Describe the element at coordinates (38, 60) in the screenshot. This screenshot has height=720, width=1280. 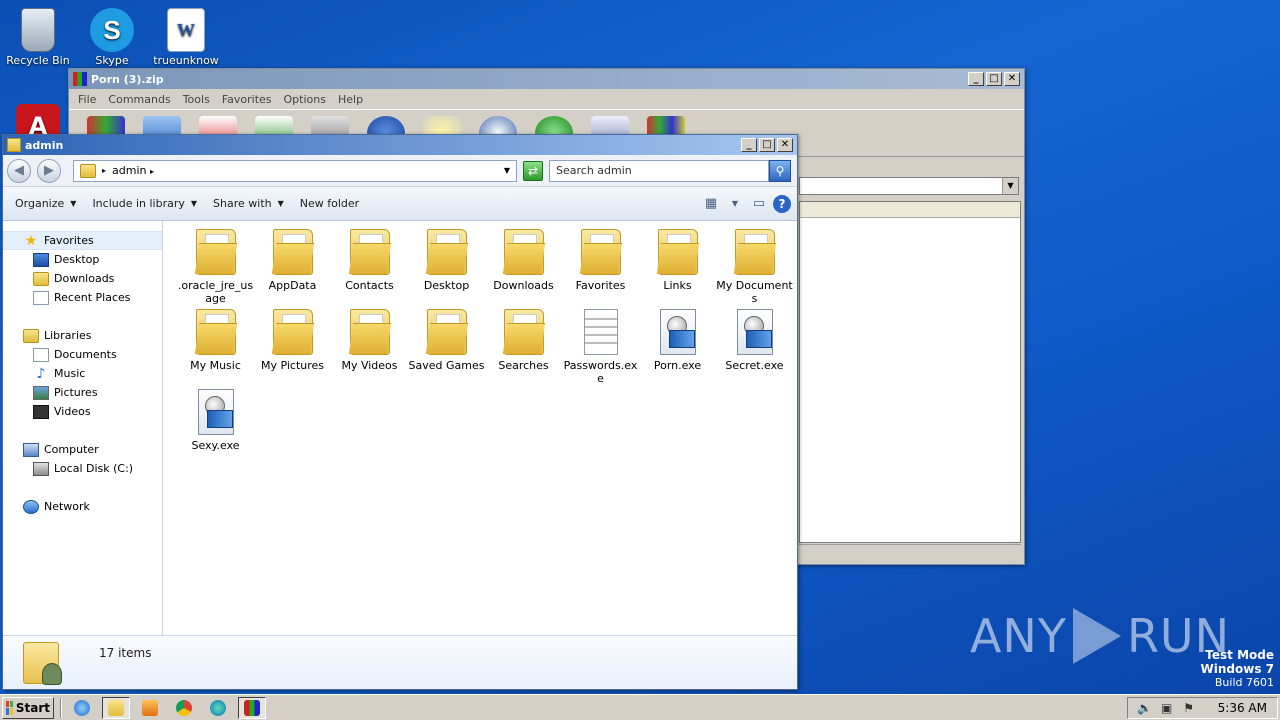
I see `desktop-icon-label: Recycle Bin` at that location.